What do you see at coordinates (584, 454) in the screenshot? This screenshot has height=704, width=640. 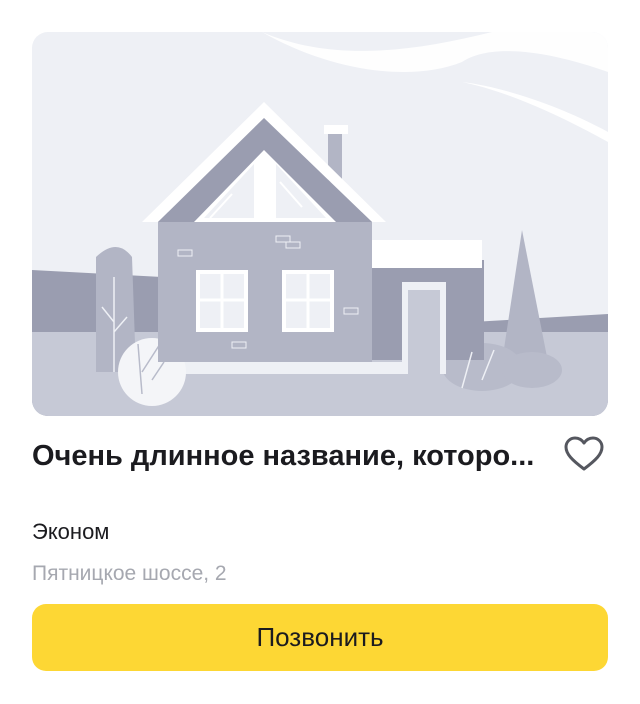 I see `heart-outline-icon` at bounding box center [584, 454].